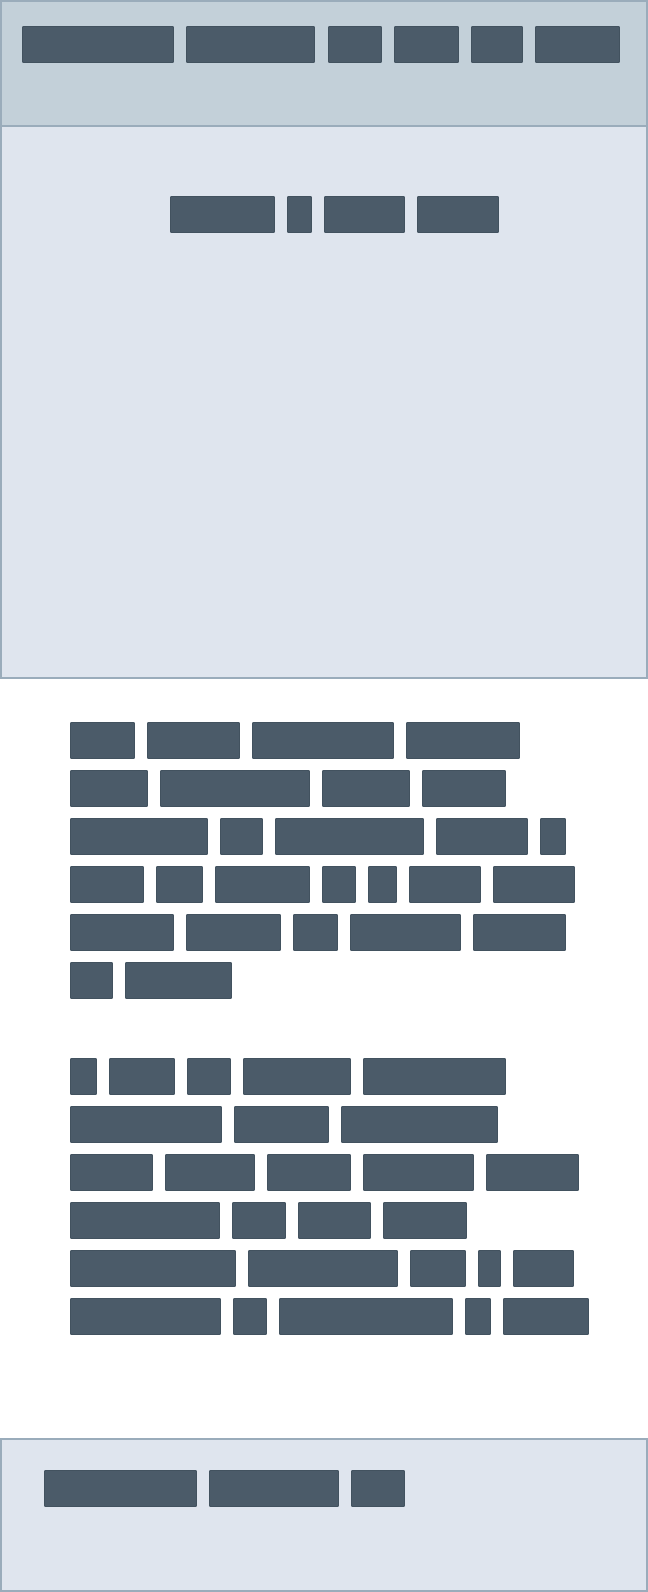  Describe the element at coordinates (577, 44) in the screenshot. I see `nav-item-6-placeholder` at that location.